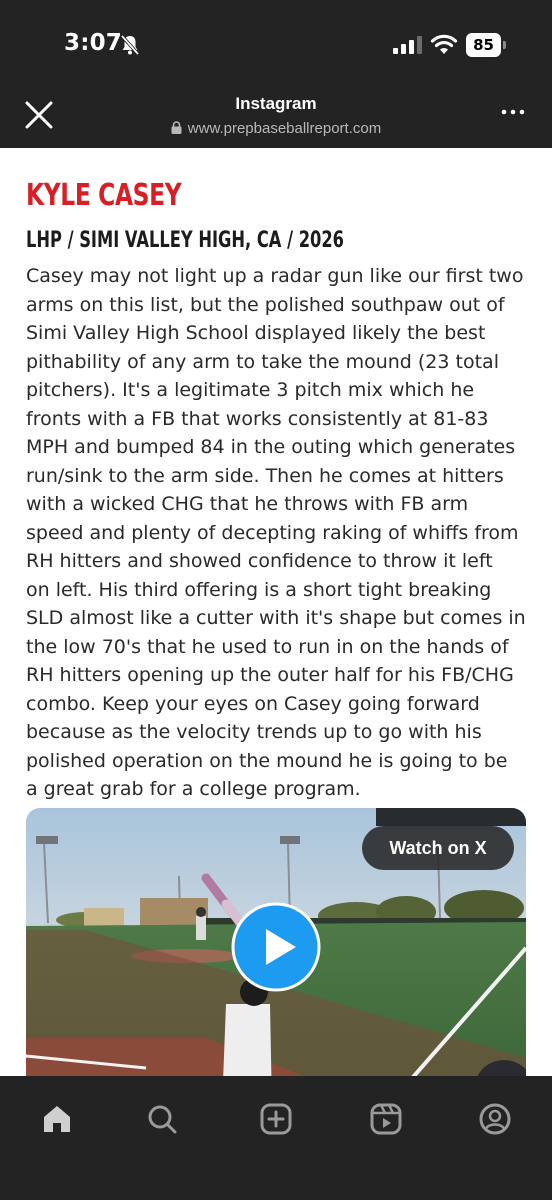 The height and width of the screenshot is (1200, 552). What do you see at coordinates (57, 1119) in the screenshot?
I see `home-icon` at bounding box center [57, 1119].